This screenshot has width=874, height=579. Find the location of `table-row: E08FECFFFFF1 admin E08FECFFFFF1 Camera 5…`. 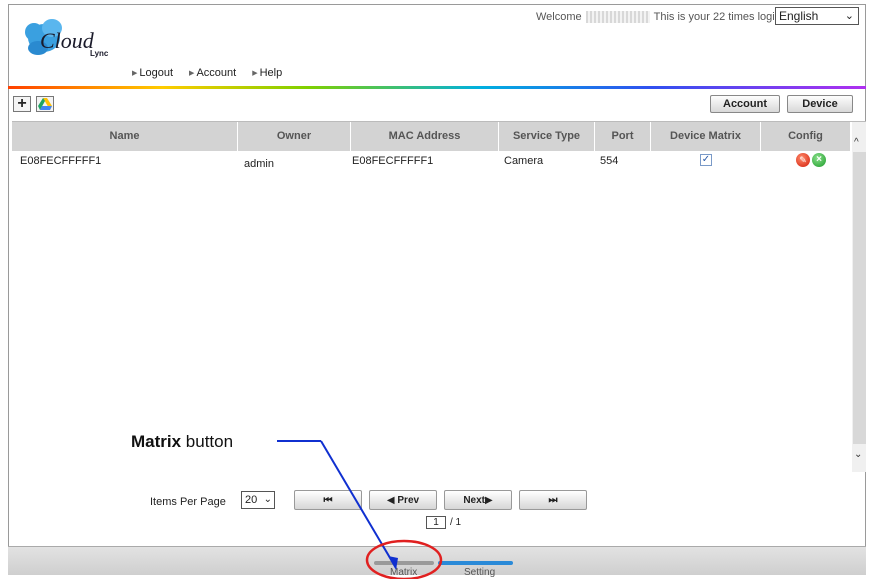

table-row: E08FECFFFFF1 admin E08FECFFFFF1 Camera 5… is located at coordinates (431, 161).